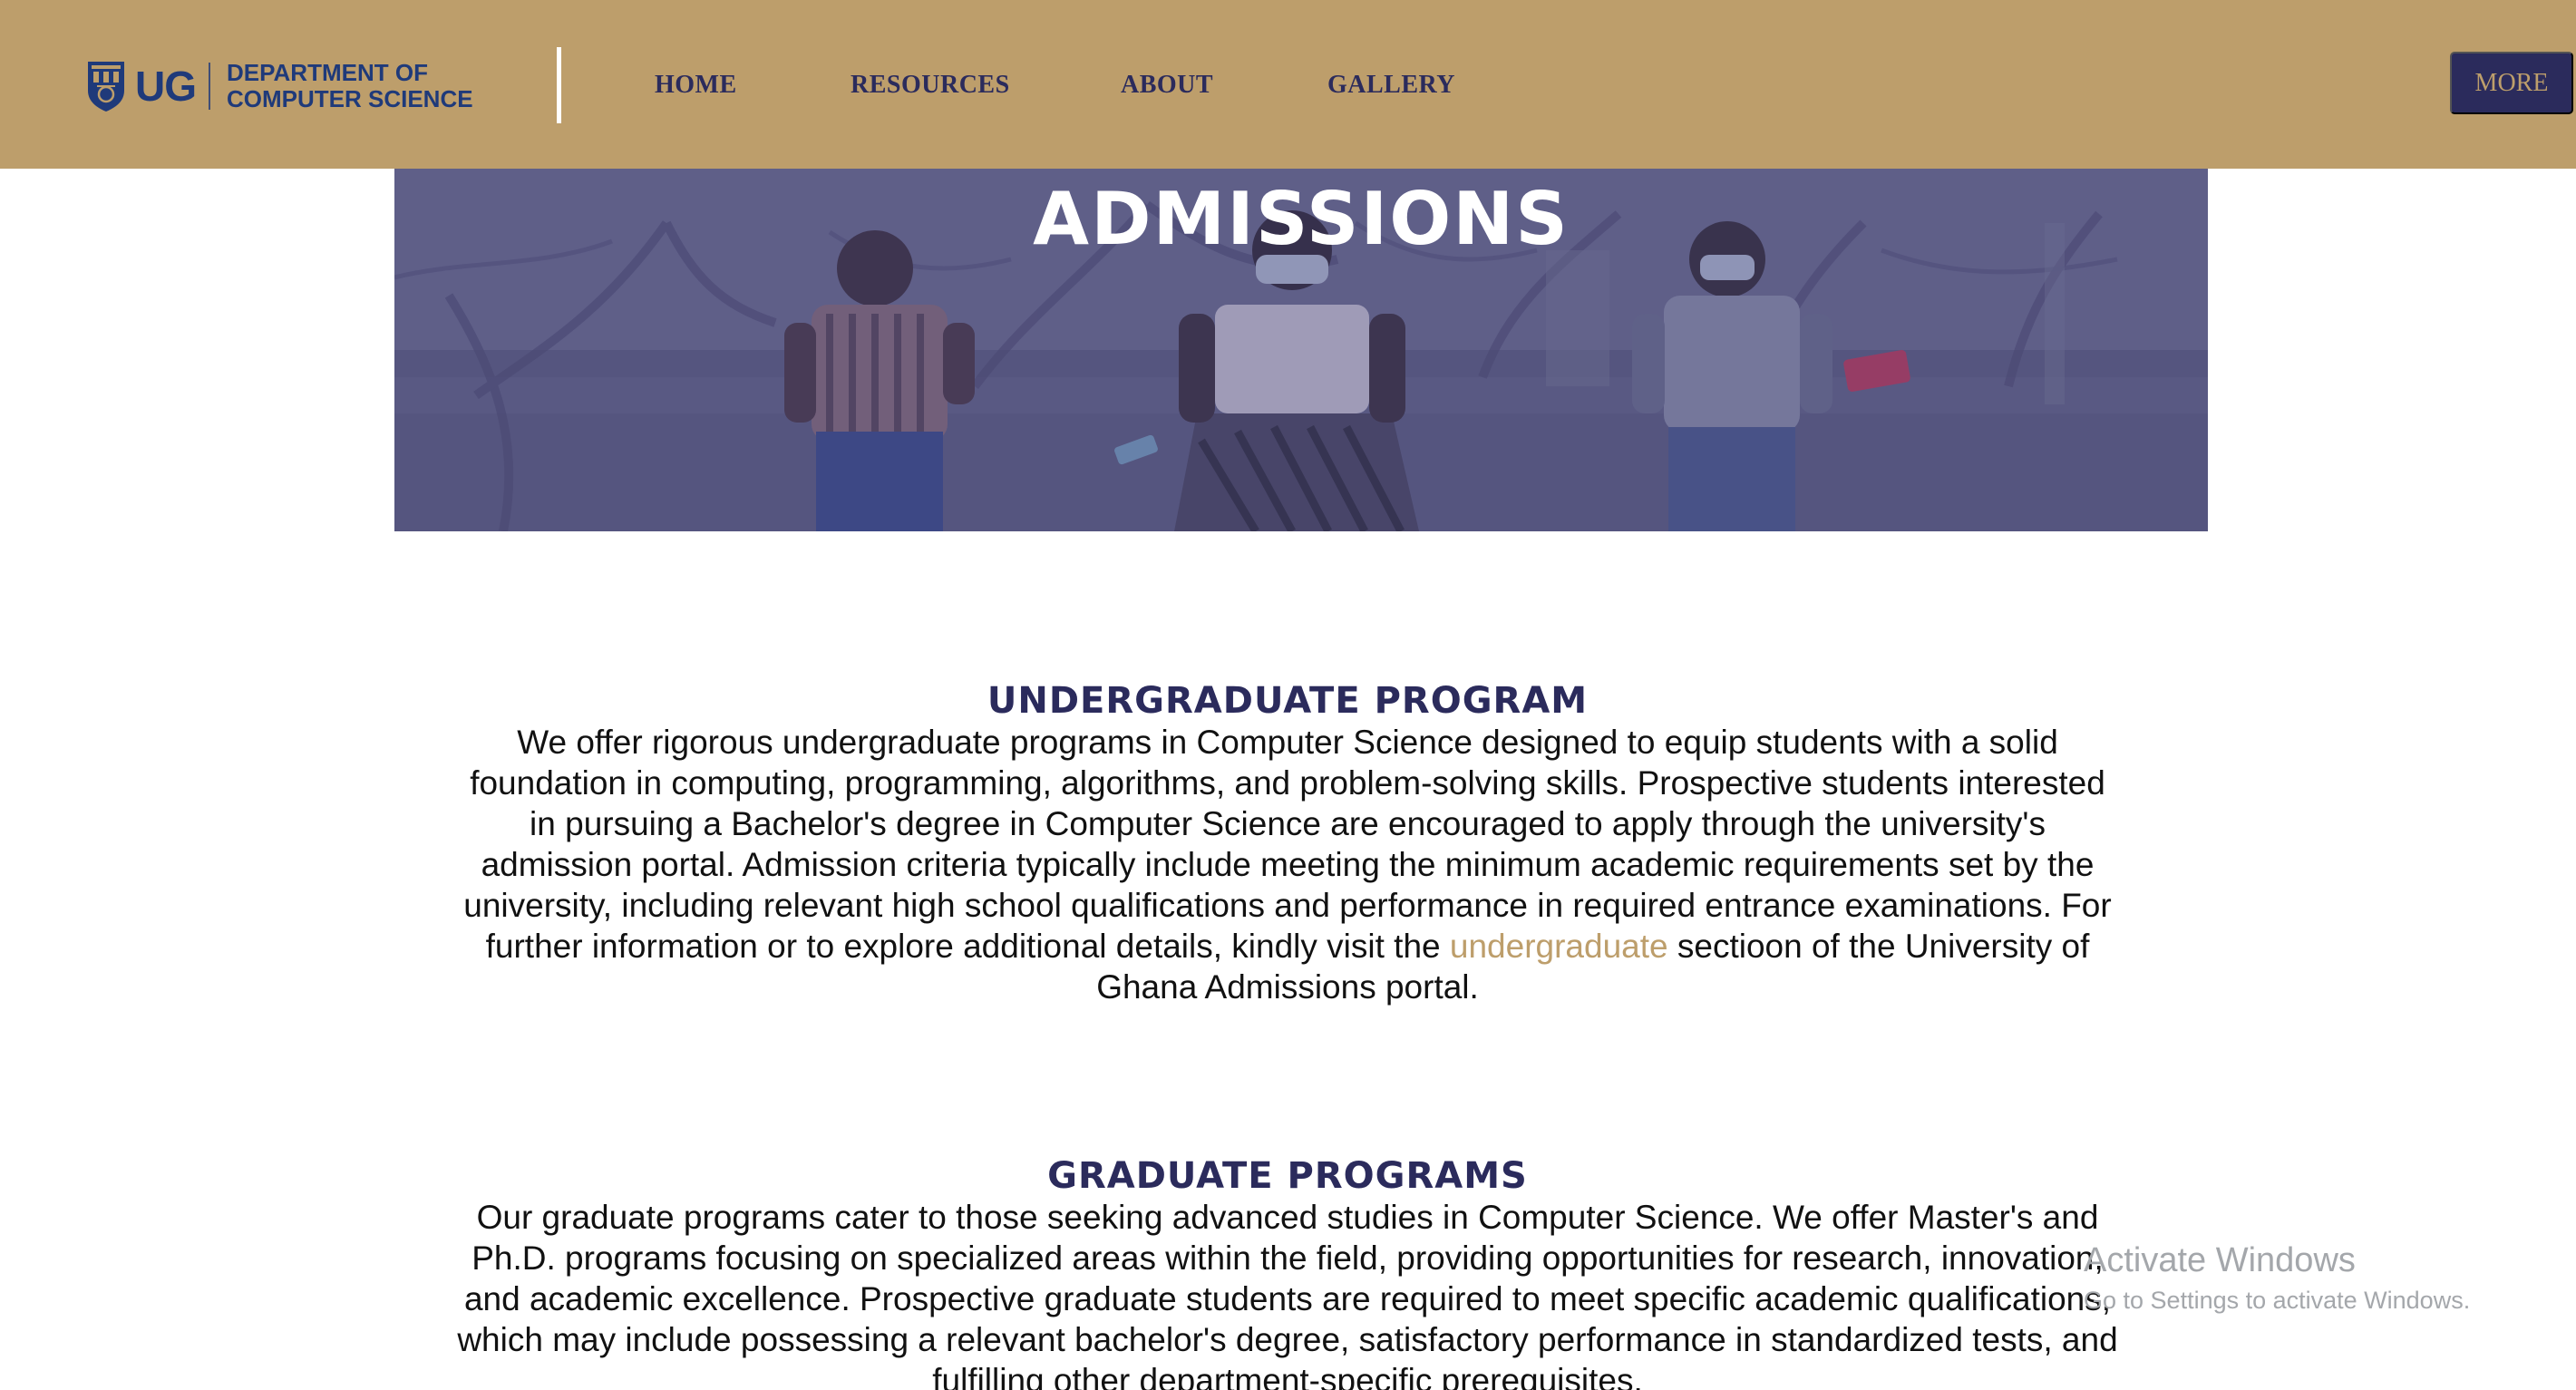 Image resolution: width=2576 pixels, height=1390 pixels. Describe the element at coordinates (209, 86) in the screenshot. I see `logo-separator` at that location.